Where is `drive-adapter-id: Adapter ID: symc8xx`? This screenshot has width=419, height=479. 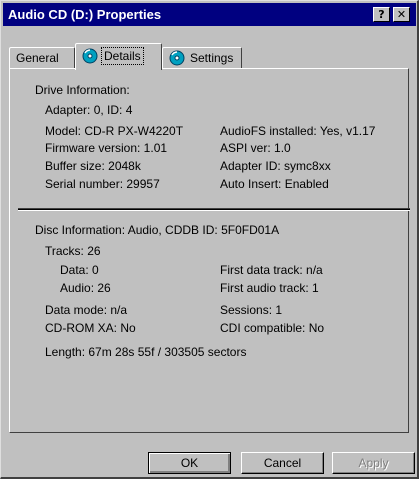
drive-adapter-id: Adapter ID: symc8xx is located at coordinates (275, 166).